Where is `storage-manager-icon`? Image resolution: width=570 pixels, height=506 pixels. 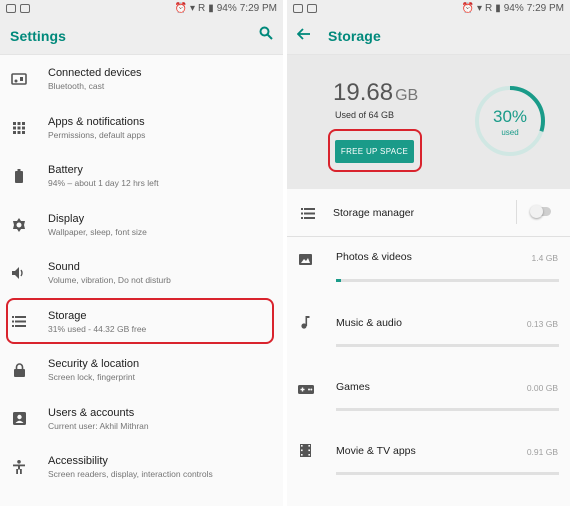 storage-manager-icon is located at coordinates (308, 215).